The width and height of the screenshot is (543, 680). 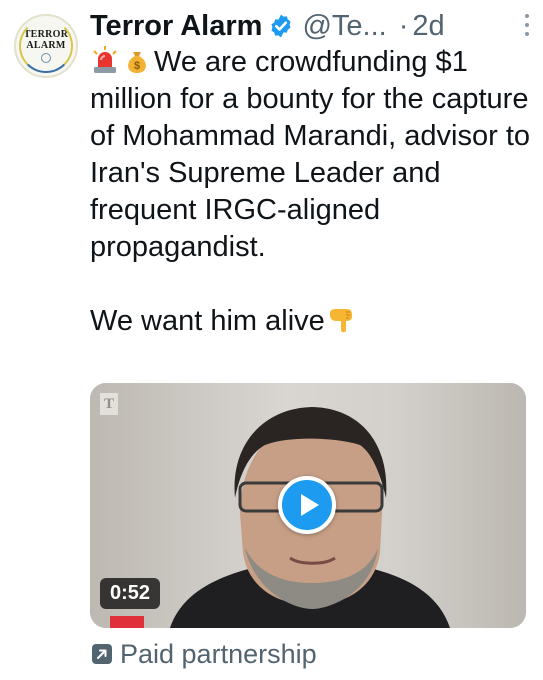 What do you see at coordinates (340, 321) in the screenshot?
I see `pointing-down-emoji` at bounding box center [340, 321].